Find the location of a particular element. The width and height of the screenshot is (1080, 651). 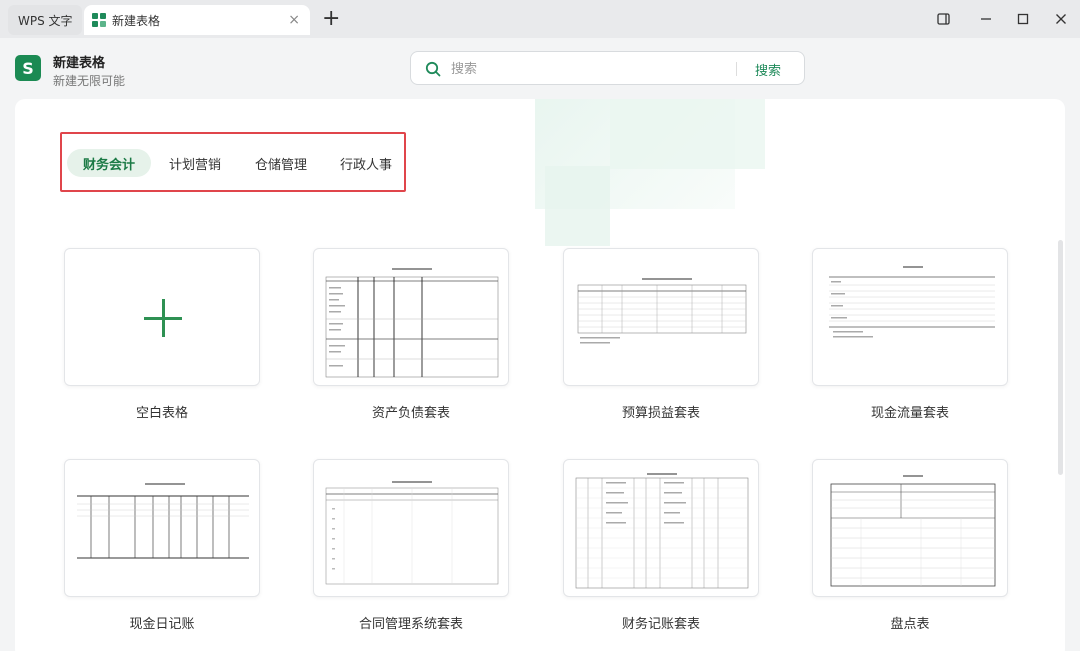

search-divider is located at coordinates (736, 69).